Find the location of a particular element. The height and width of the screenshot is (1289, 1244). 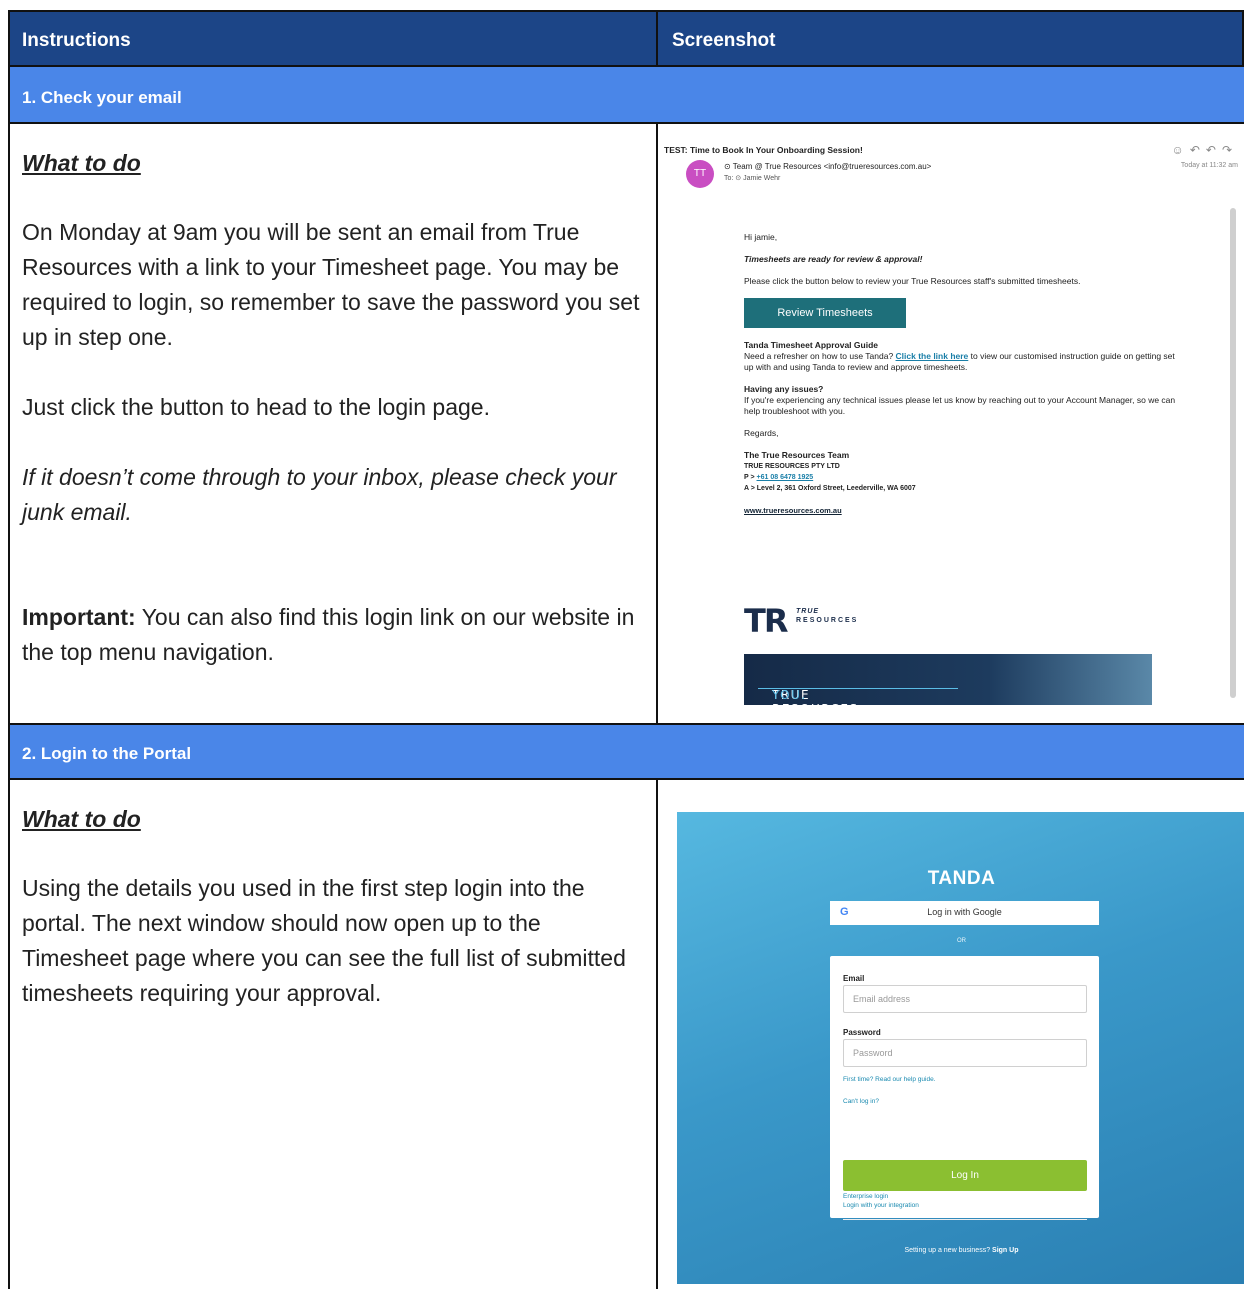

password-label: Password is located at coordinates (862, 1032).